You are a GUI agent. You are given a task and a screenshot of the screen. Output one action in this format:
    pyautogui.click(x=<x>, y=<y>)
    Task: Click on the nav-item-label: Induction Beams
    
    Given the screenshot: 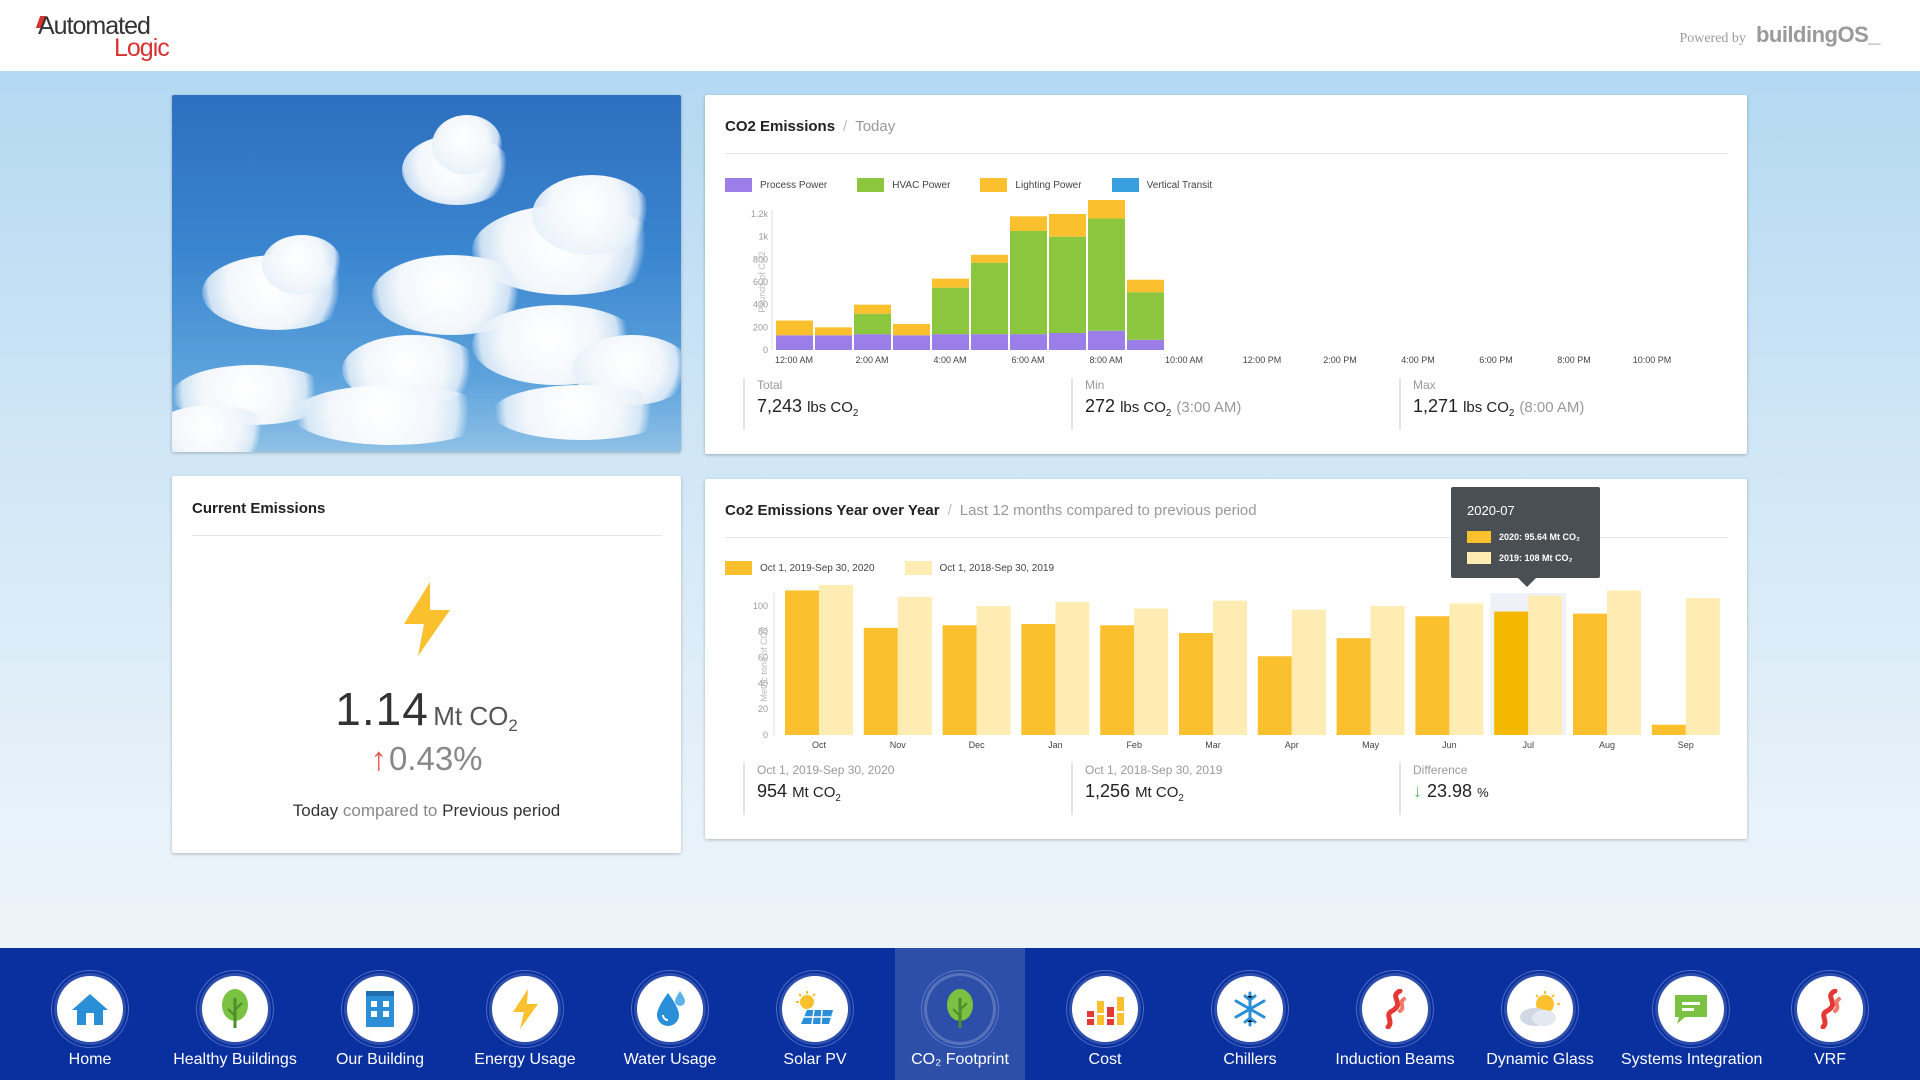 What is the action you would take?
    pyautogui.click(x=1395, y=1059)
    